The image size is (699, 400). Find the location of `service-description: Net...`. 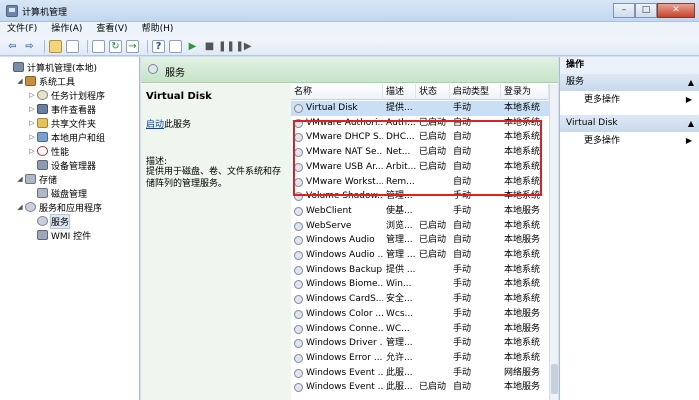

service-description: Net... is located at coordinates (398, 152).